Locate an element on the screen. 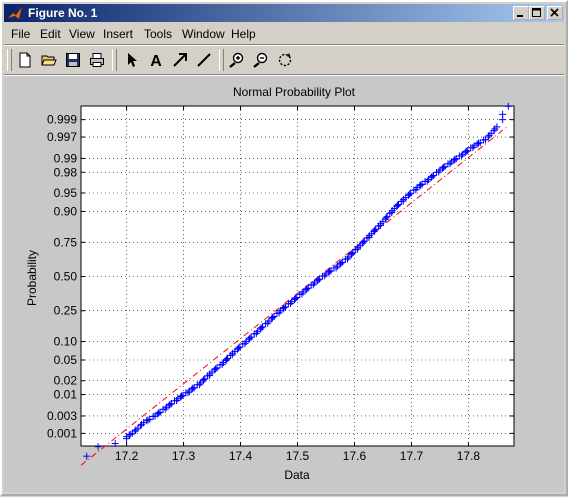 The width and height of the screenshot is (568, 497). rotate-icon is located at coordinates (285, 60).